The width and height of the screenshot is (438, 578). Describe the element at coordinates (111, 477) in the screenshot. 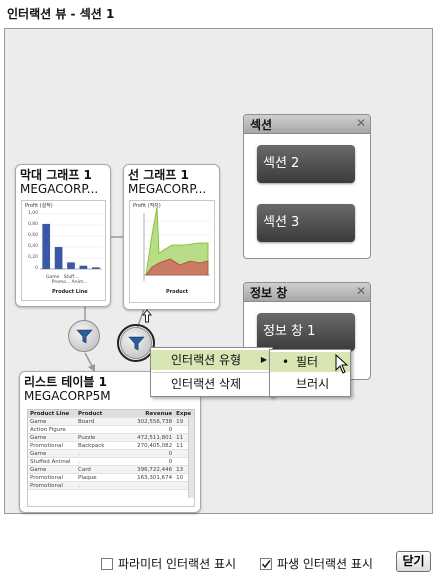

I see `table-row: Promotional Plaque 163,301,674 10` at that location.